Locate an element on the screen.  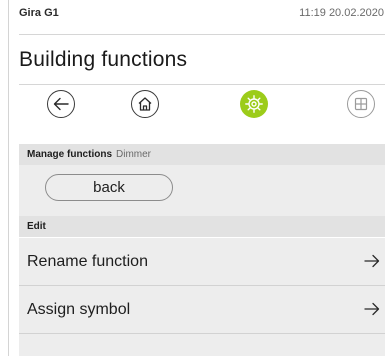
grid-nav-button is located at coordinates (361, 104).